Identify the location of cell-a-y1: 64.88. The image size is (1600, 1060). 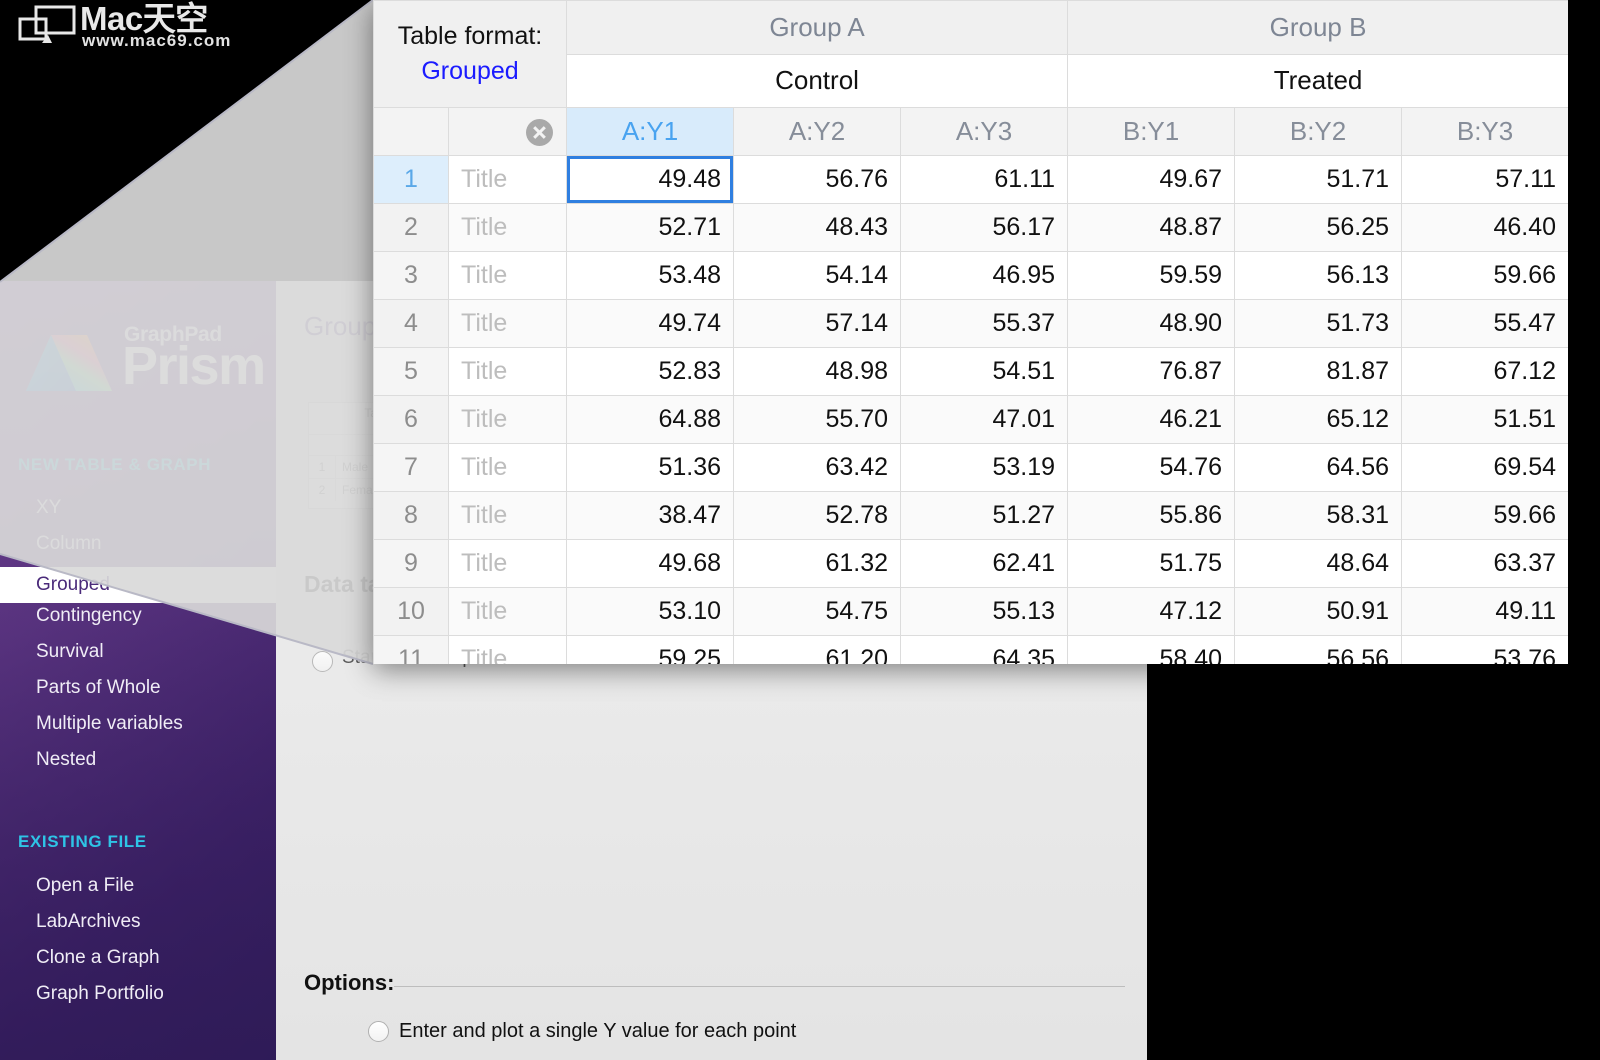
(650, 419).